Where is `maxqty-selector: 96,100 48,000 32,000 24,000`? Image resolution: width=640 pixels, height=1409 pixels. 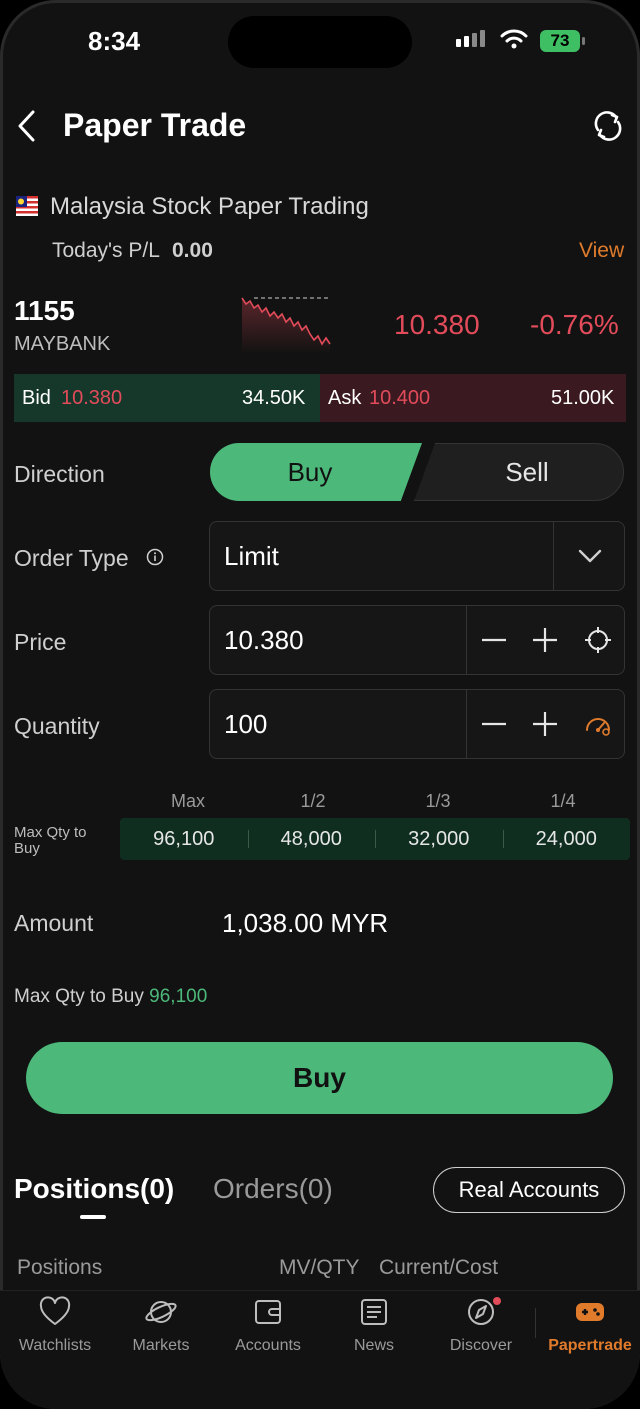 maxqty-selector: 96,100 48,000 32,000 24,000 is located at coordinates (375, 839).